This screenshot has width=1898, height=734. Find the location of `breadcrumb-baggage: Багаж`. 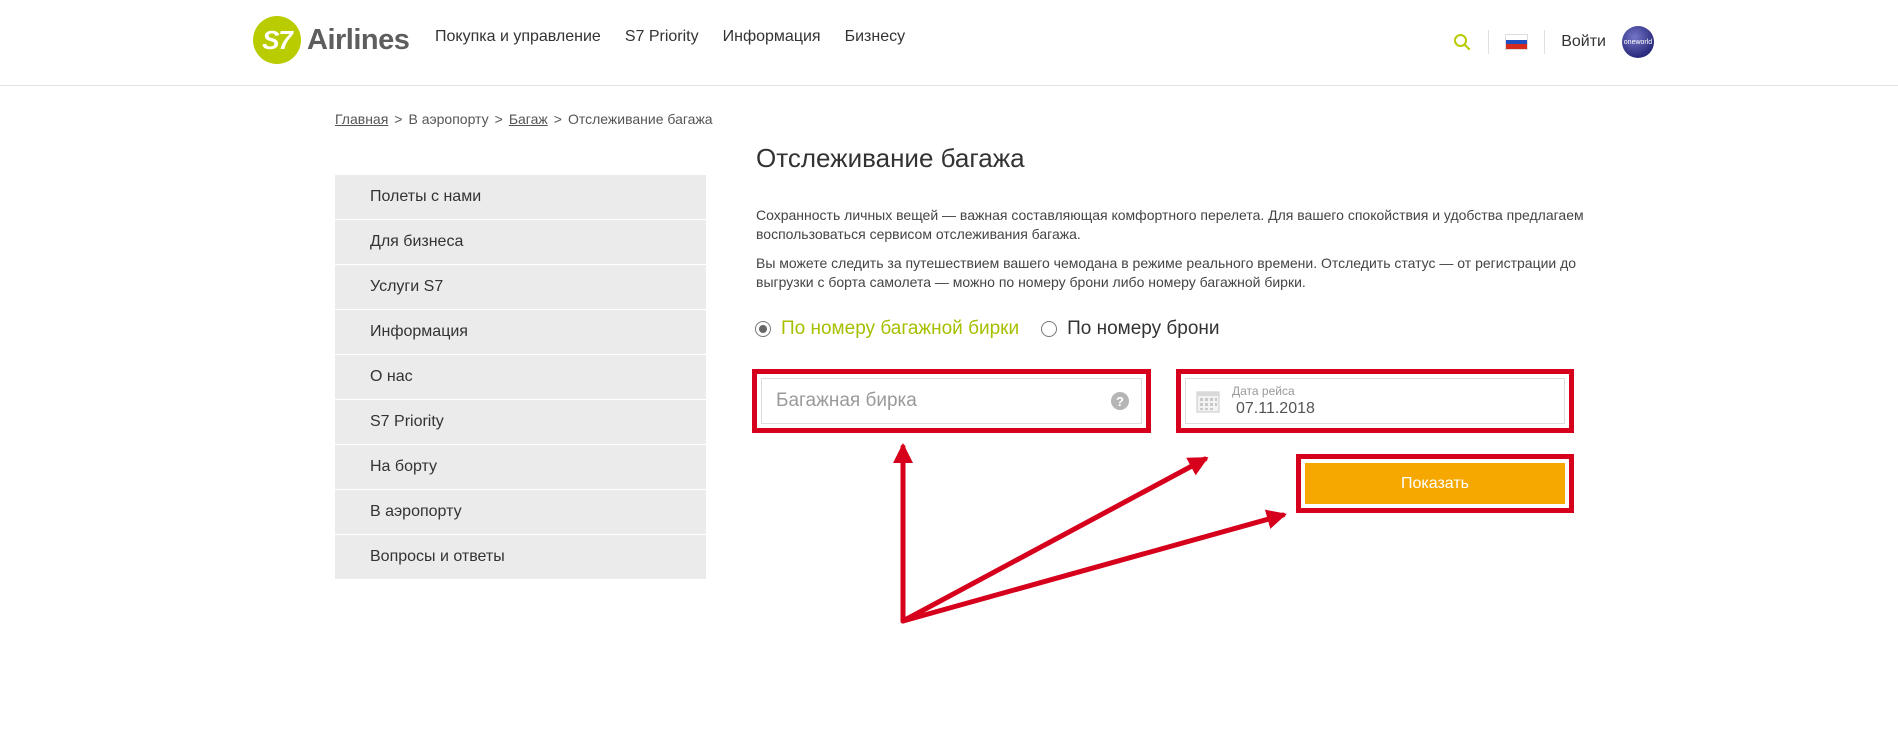

breadcrumb-baggage: Багаж is located at coordinates (528, 119).